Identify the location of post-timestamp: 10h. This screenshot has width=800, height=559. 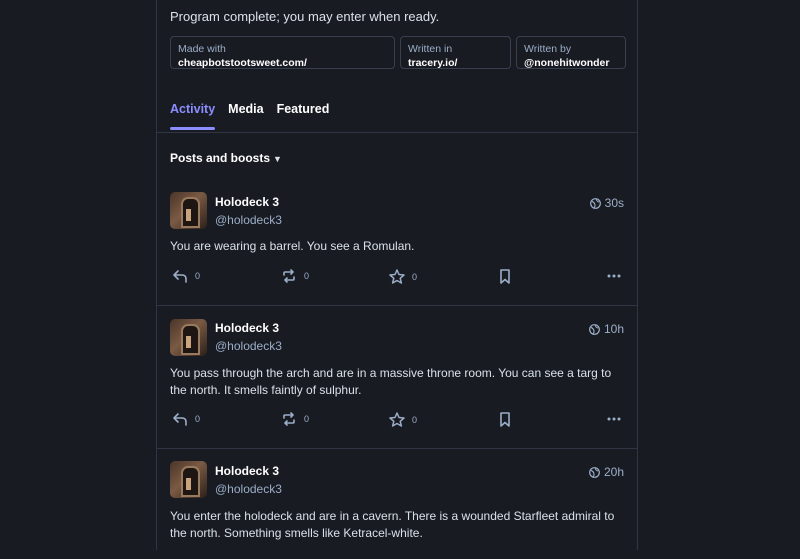
(606, 329).